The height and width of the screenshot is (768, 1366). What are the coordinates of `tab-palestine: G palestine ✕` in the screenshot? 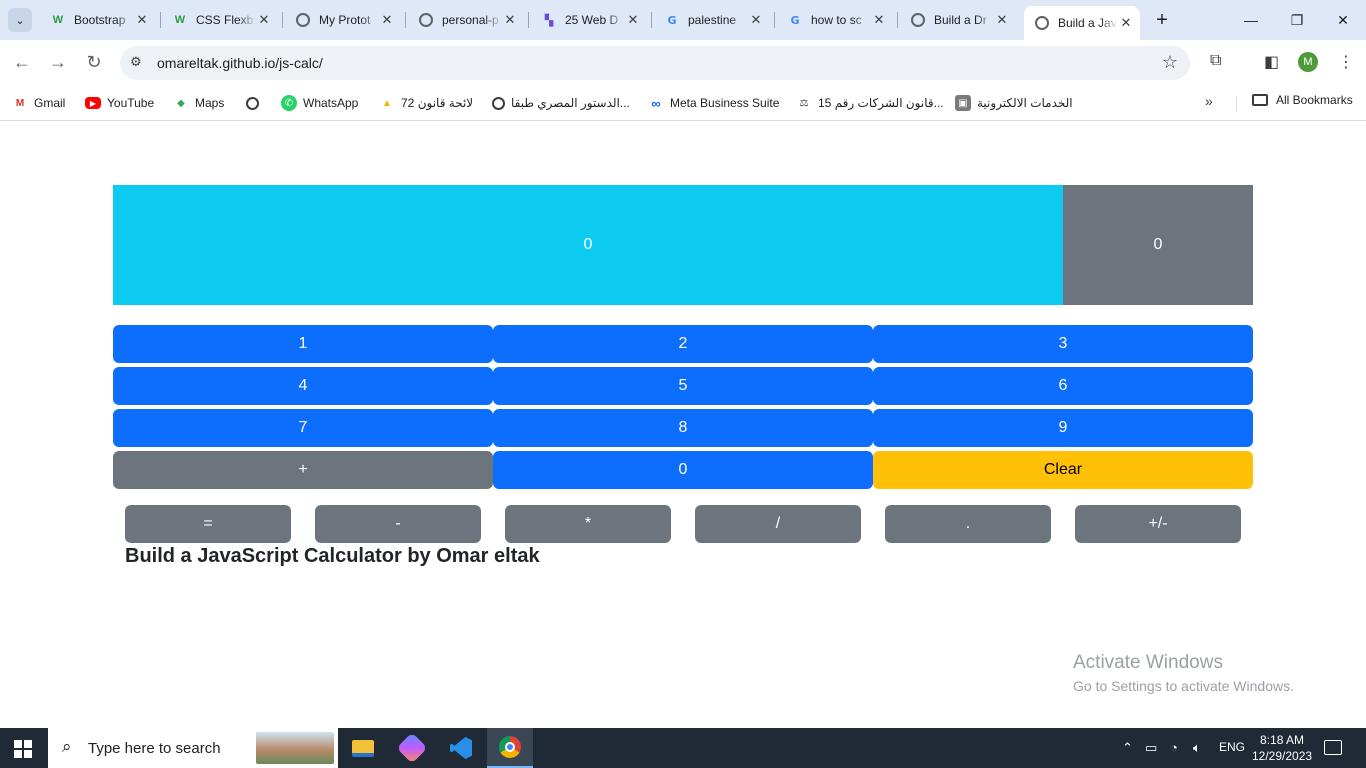 It's located at (712, 20).